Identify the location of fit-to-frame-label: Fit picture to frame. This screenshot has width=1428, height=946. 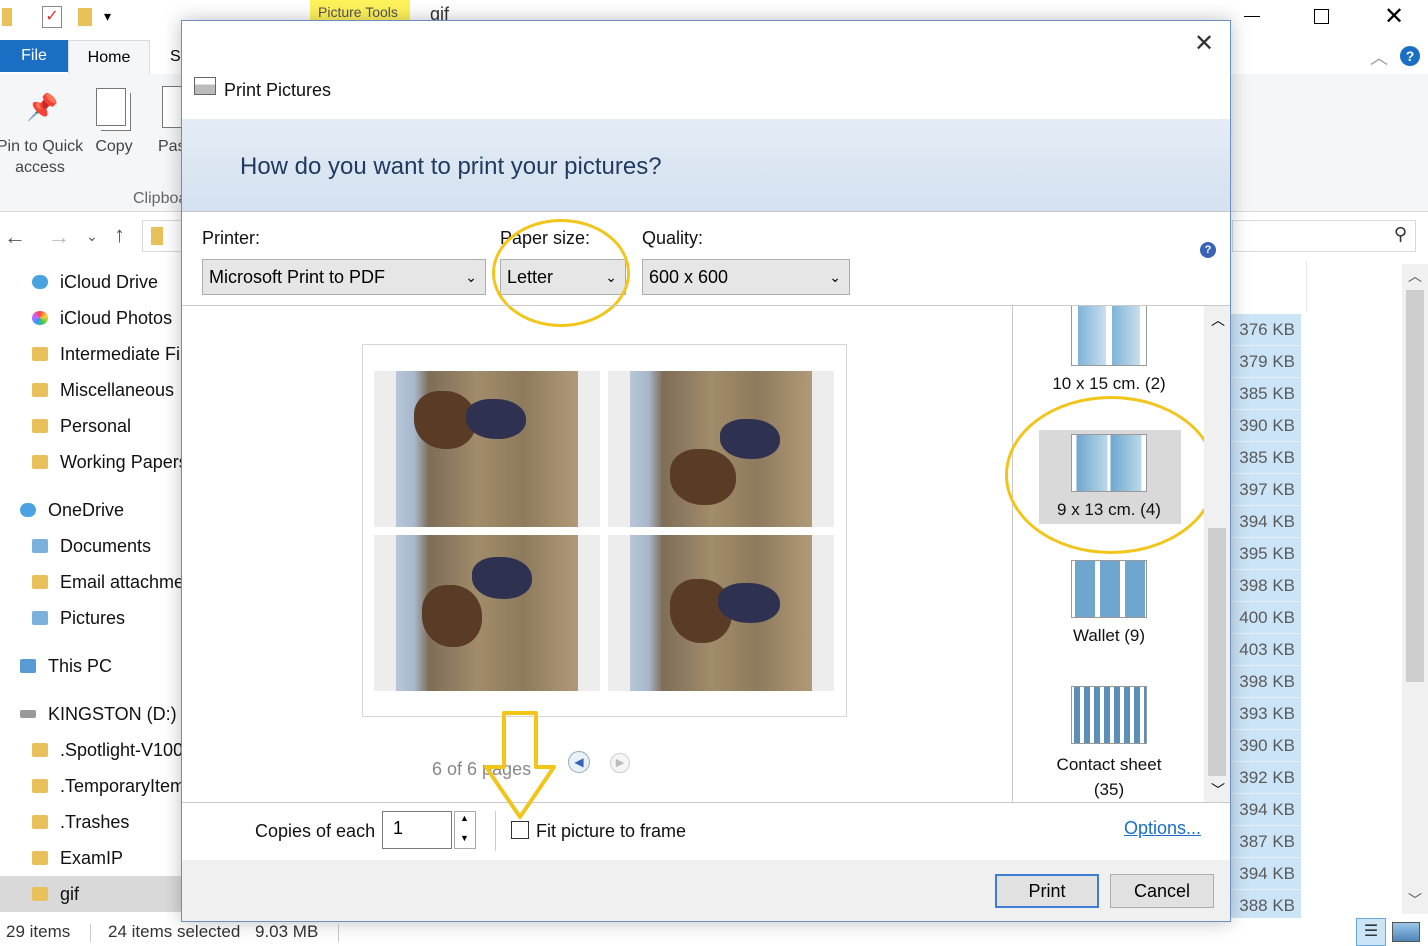
(611, 831).